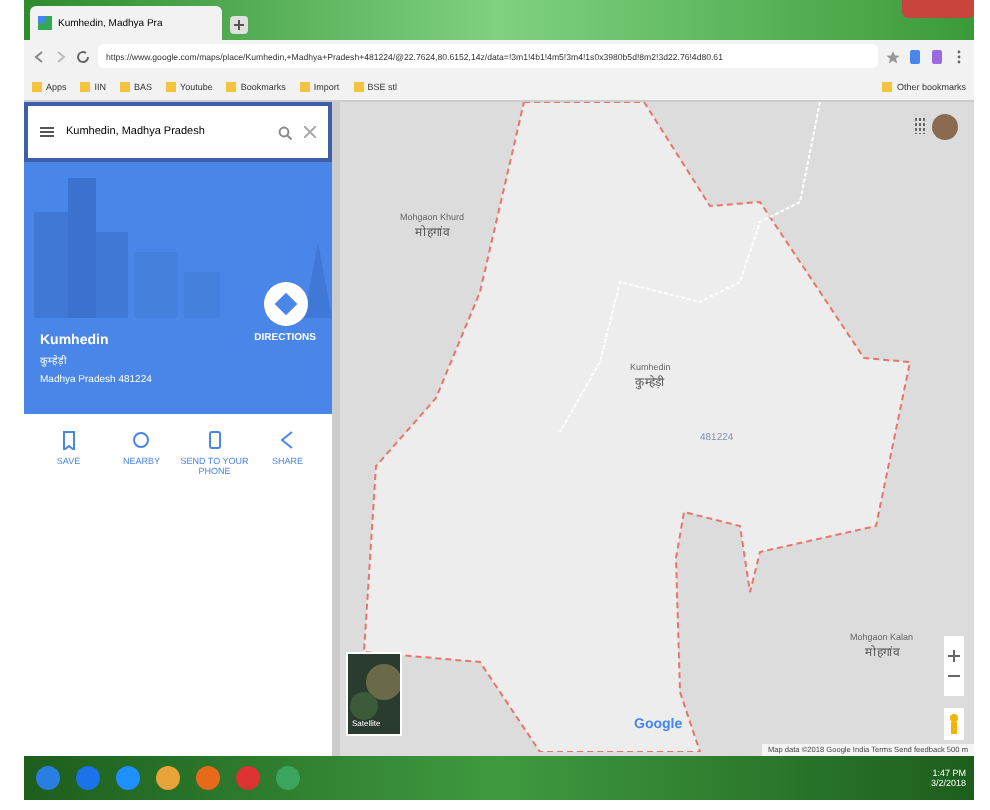 The image size is (990, 810). Describe the element at coordinates (83, 56) in the screenshot. I see `reload-icon` at that location.